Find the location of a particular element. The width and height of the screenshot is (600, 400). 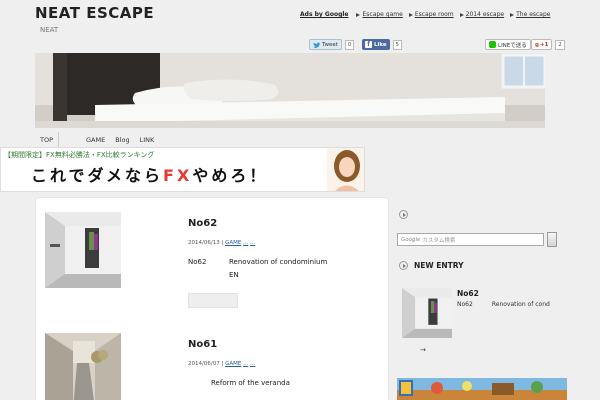

post-title: No62 is located at coordinates (202, 223).